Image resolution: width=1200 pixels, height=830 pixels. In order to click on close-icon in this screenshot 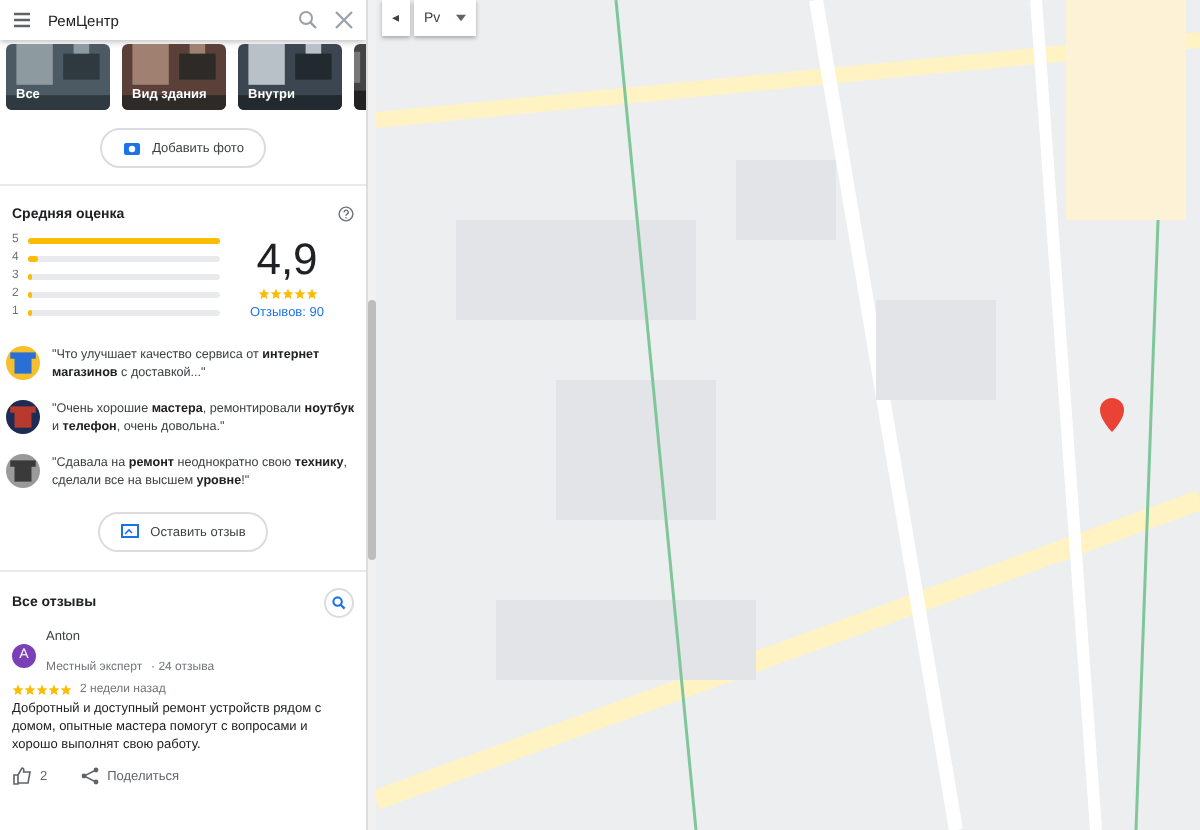, I will do `click(344, 20)`.